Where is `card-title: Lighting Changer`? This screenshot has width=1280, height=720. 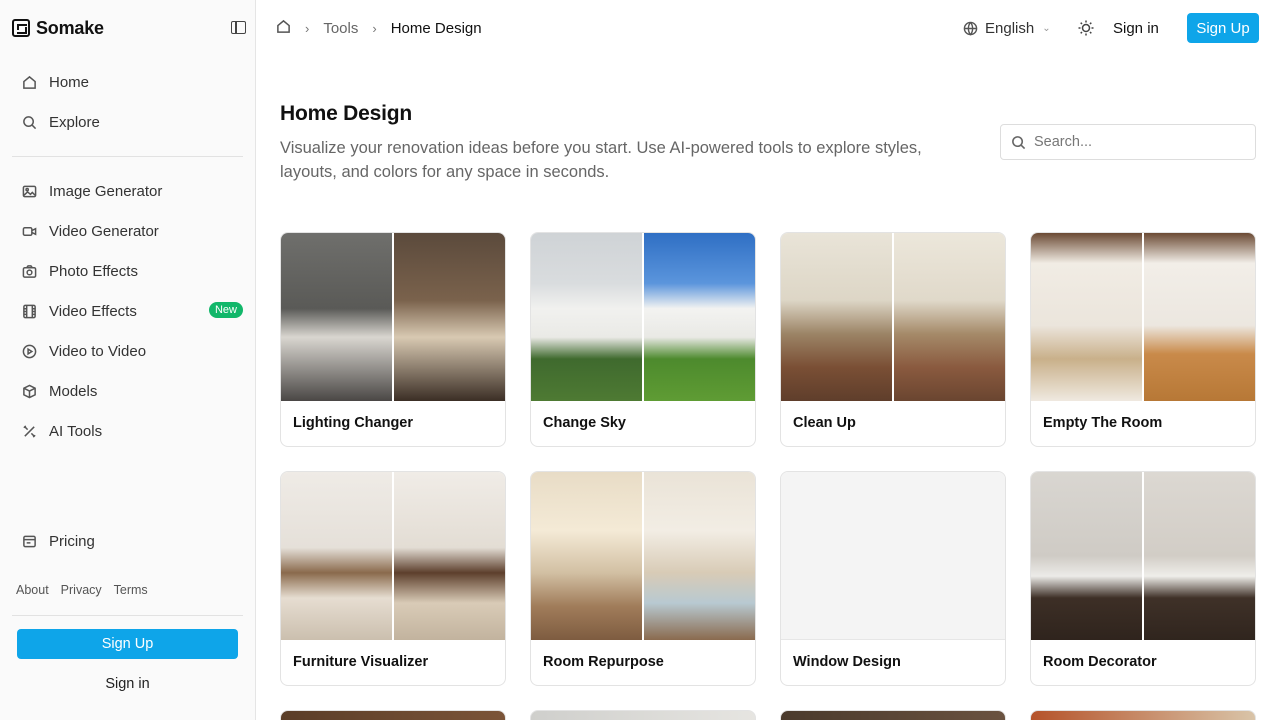 card-title: Lighting Changer is located at coordinates (353, 423).